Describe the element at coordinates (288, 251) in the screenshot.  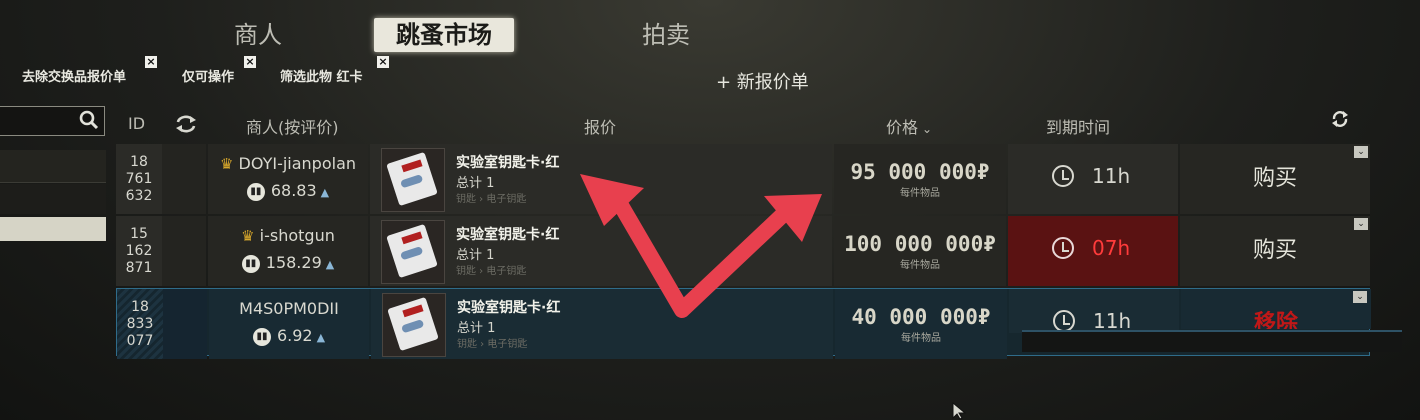
I see `trader-cell: ♛ i-shotgun ▮▮ 158.29 ▲` at that location.